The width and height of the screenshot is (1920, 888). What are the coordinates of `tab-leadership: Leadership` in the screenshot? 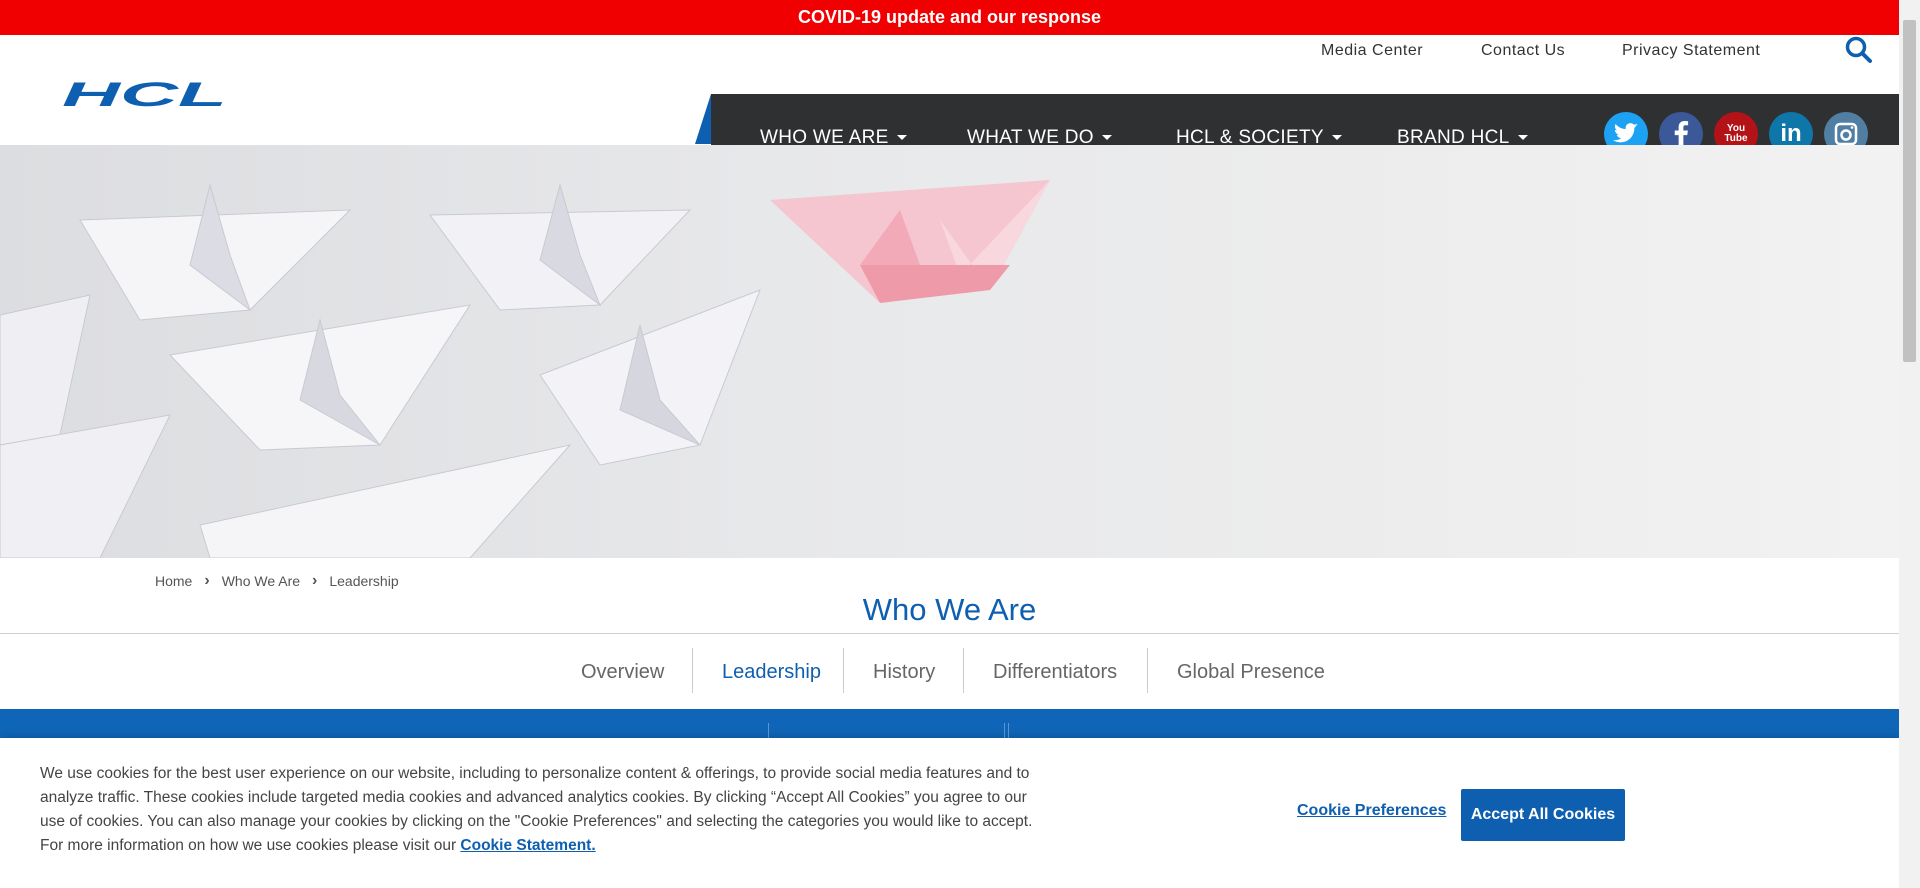 It's located at (771, 672).